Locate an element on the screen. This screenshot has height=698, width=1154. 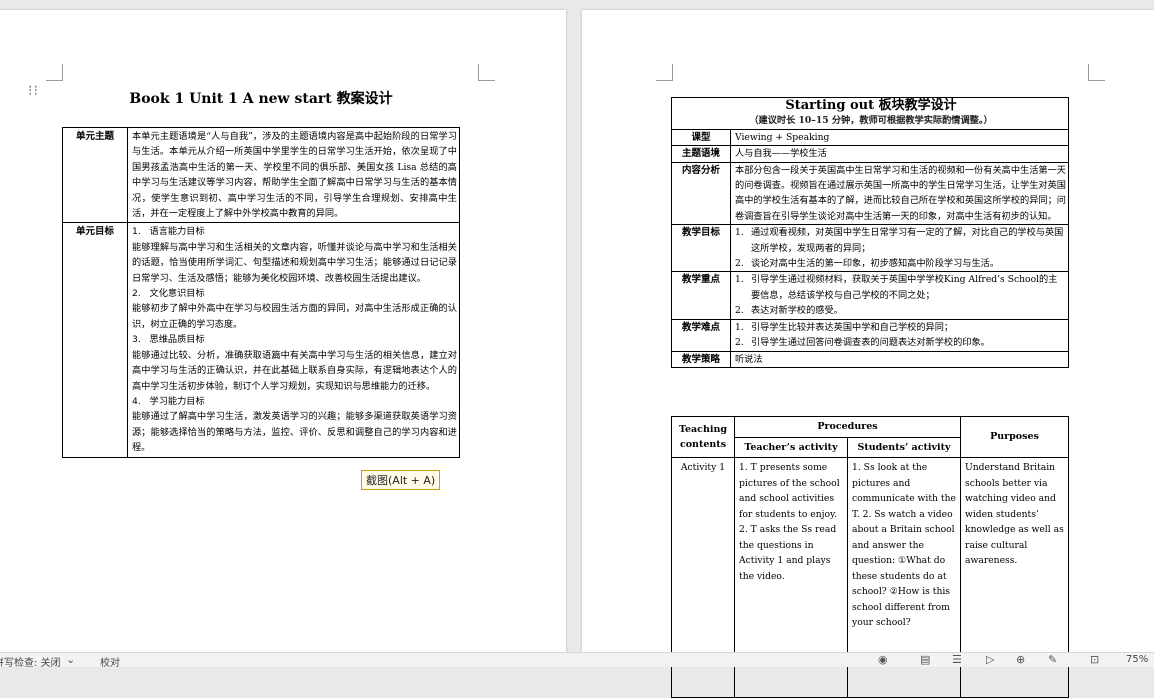
row-label: 主题语境 is located at coordinates (701, 154).